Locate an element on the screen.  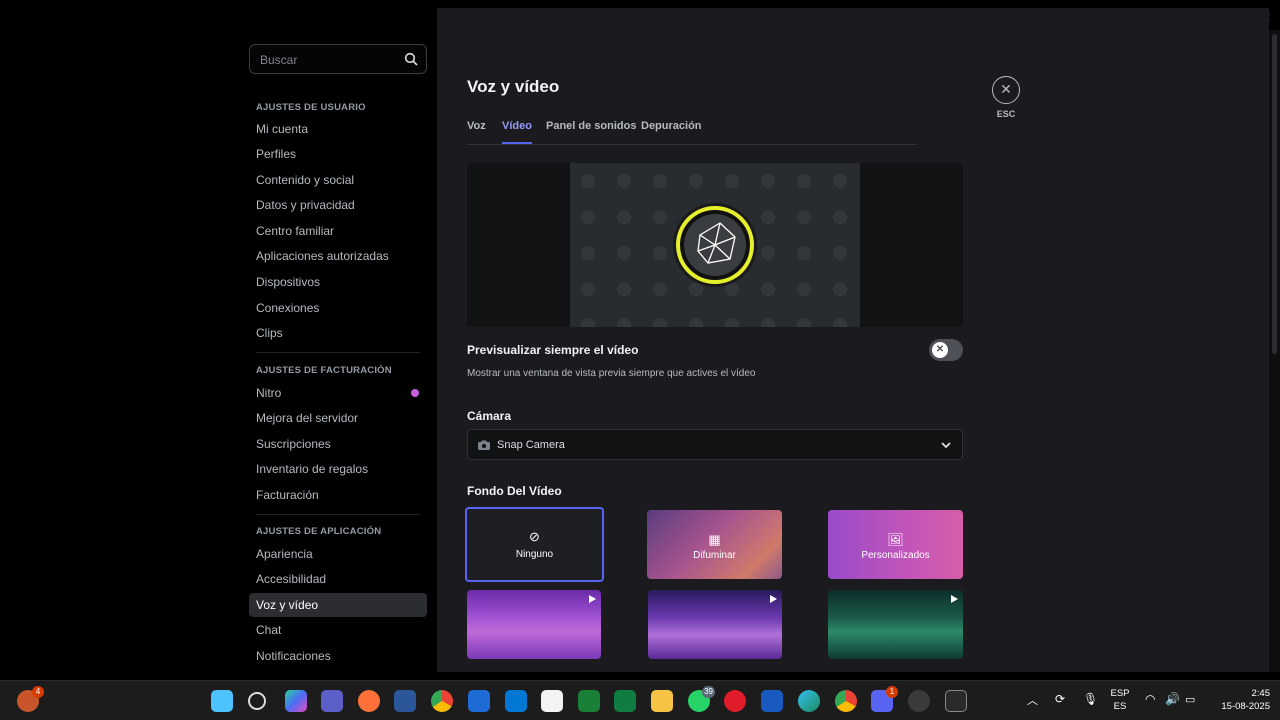
volume-icon: 🔊 is located at coordinates (1172, 699).